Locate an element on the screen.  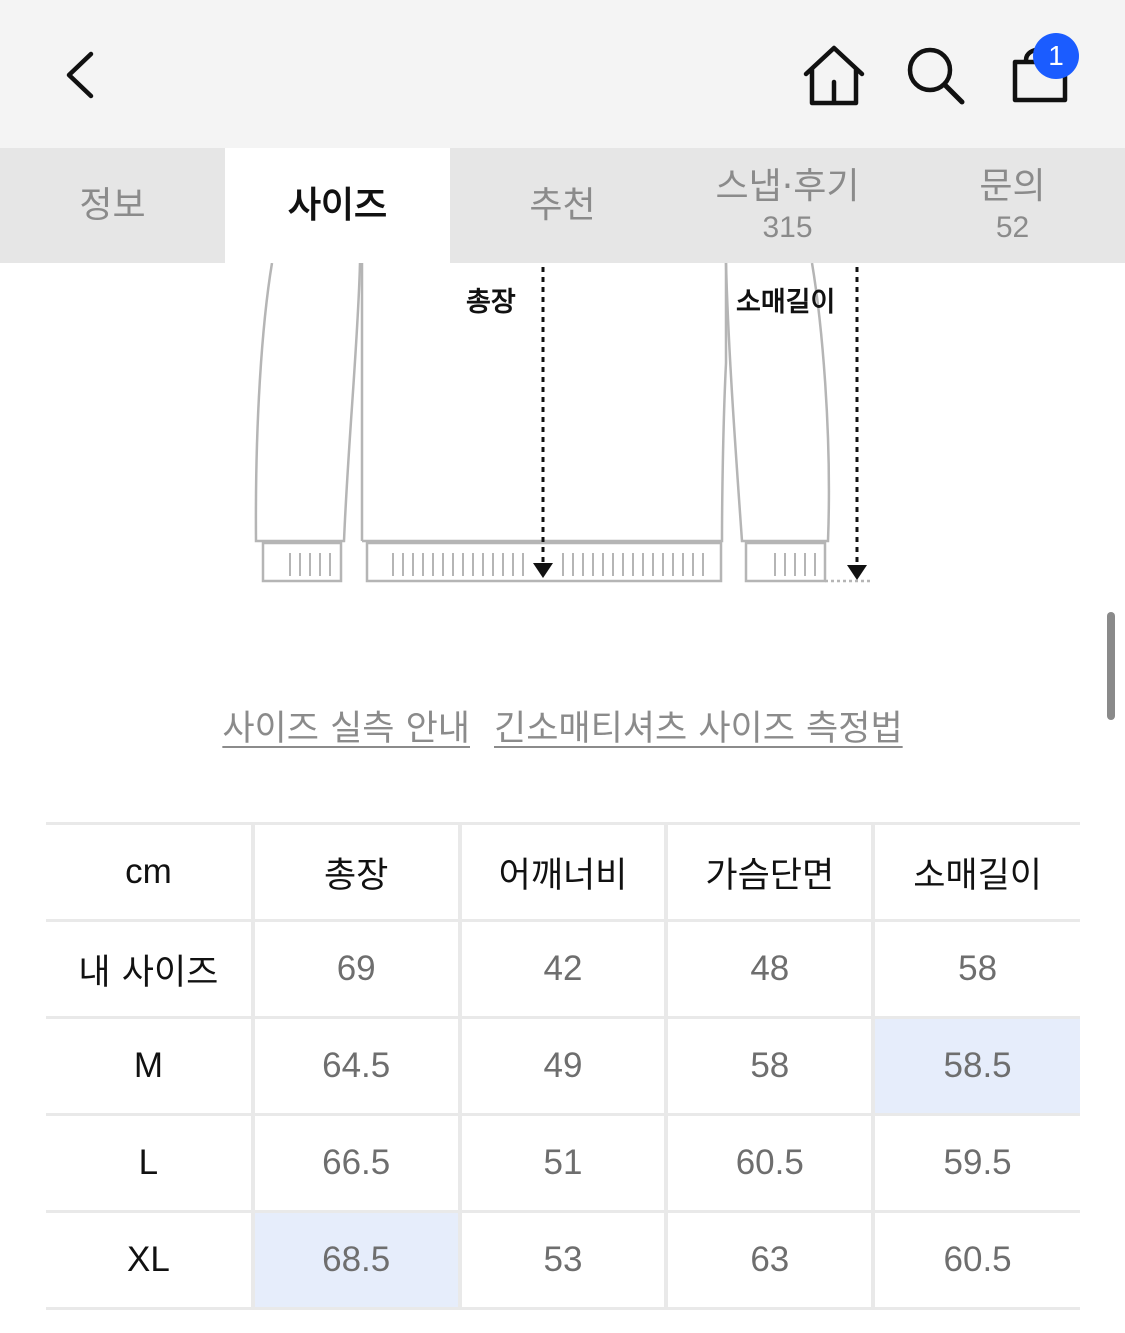
table-row: L 66.5 51 60.5 59.5 is located at coordinates (563, 1163).